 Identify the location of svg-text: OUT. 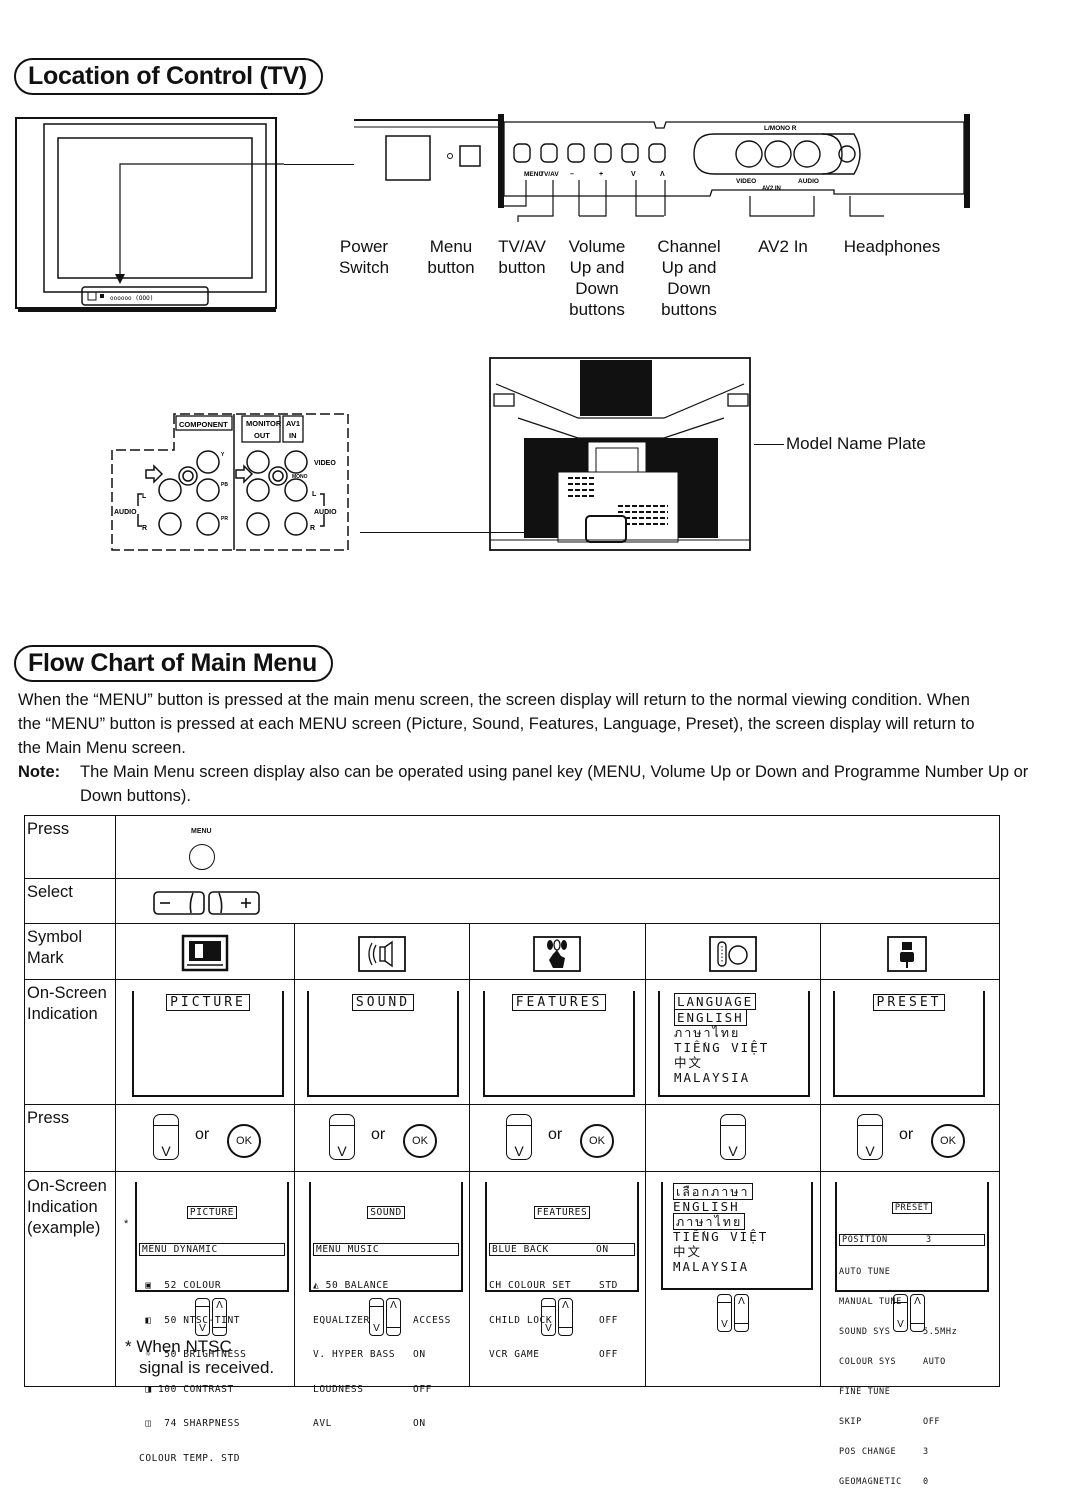
(262, 435).